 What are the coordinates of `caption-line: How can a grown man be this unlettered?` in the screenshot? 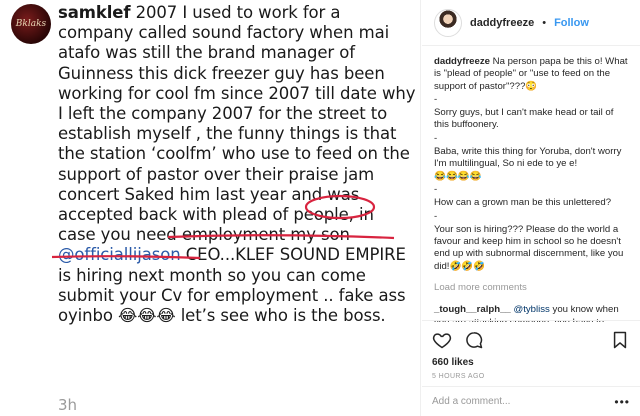 It's located at (523, 203).